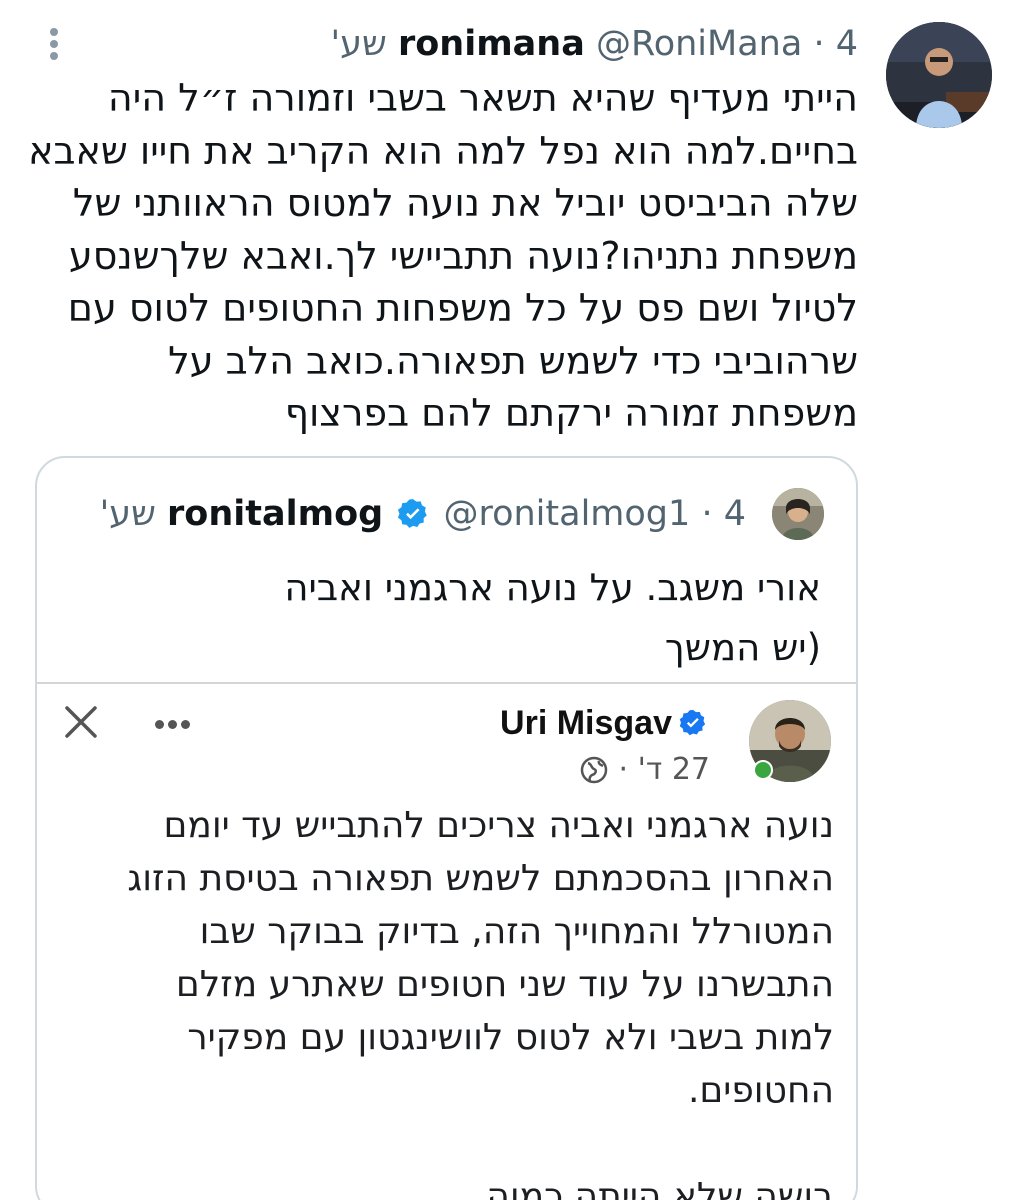  What do you see at coordinates (54, 45) in the screenshot?
I see `more-options-icon` at bounding box center [54, 45].